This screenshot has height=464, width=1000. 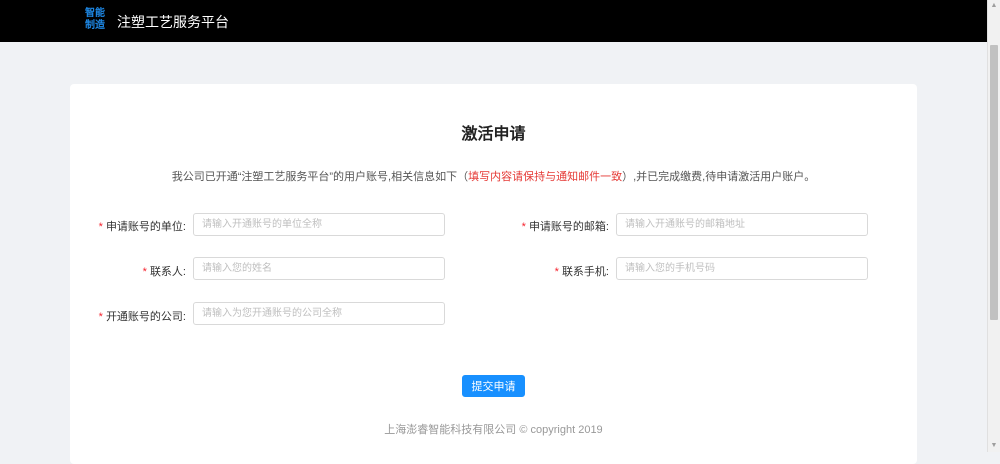 I want to click on page-scrollbar: ▲ ▼, so click(x=993, y=226).